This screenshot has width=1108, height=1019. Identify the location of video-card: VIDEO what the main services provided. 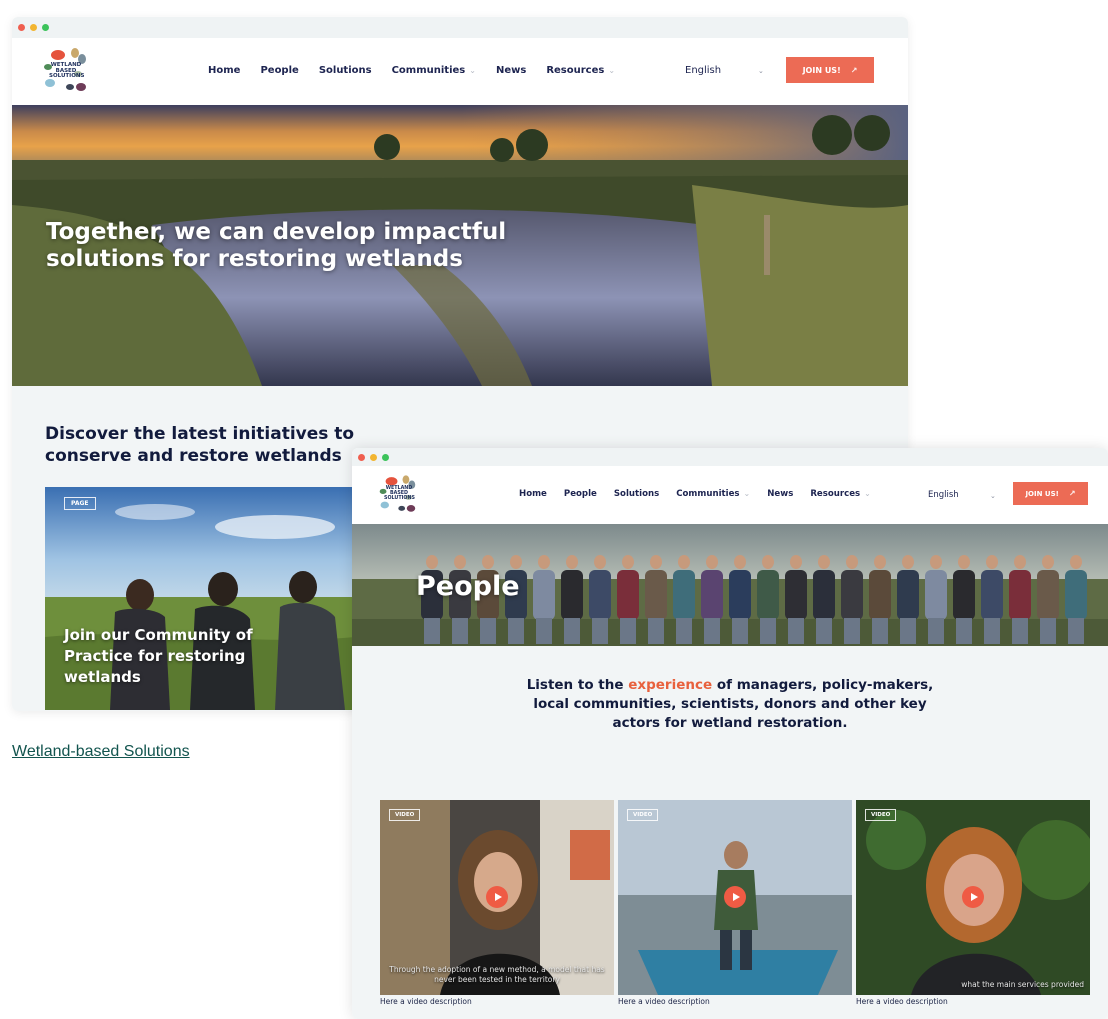
(973, 897).